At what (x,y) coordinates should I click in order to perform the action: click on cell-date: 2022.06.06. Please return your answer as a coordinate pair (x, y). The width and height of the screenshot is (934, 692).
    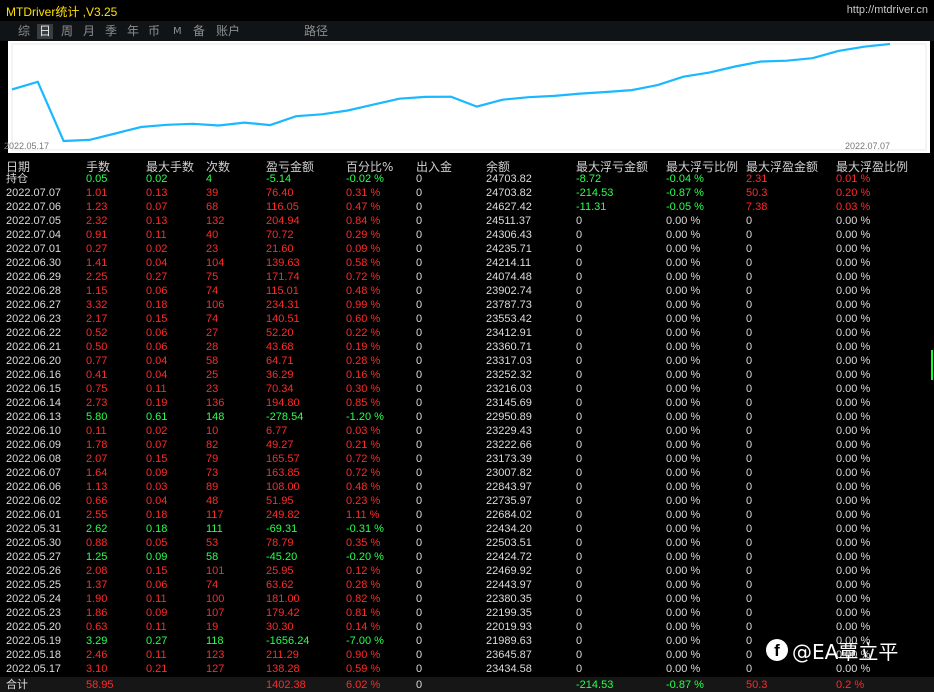
    Looking at the image, I should click on (34, 487).